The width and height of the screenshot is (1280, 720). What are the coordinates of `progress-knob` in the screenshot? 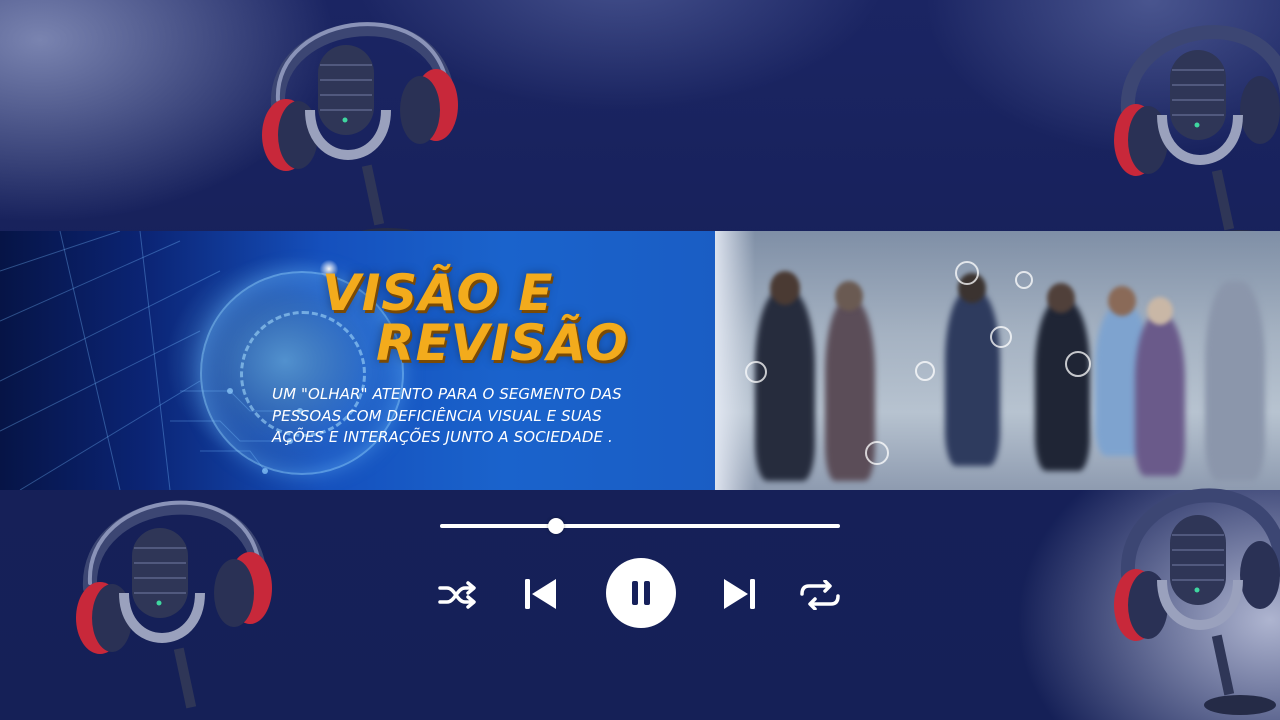 It's located at (556, 526).